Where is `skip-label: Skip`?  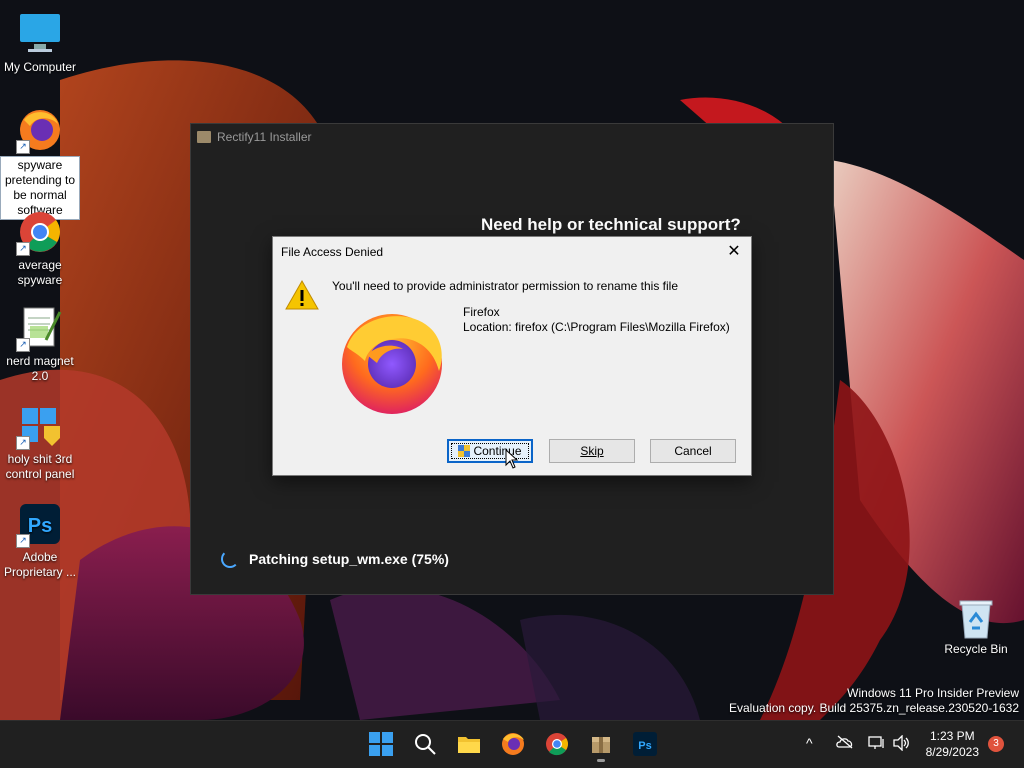
skip-label: Skip is located at coordinates (592, 451).